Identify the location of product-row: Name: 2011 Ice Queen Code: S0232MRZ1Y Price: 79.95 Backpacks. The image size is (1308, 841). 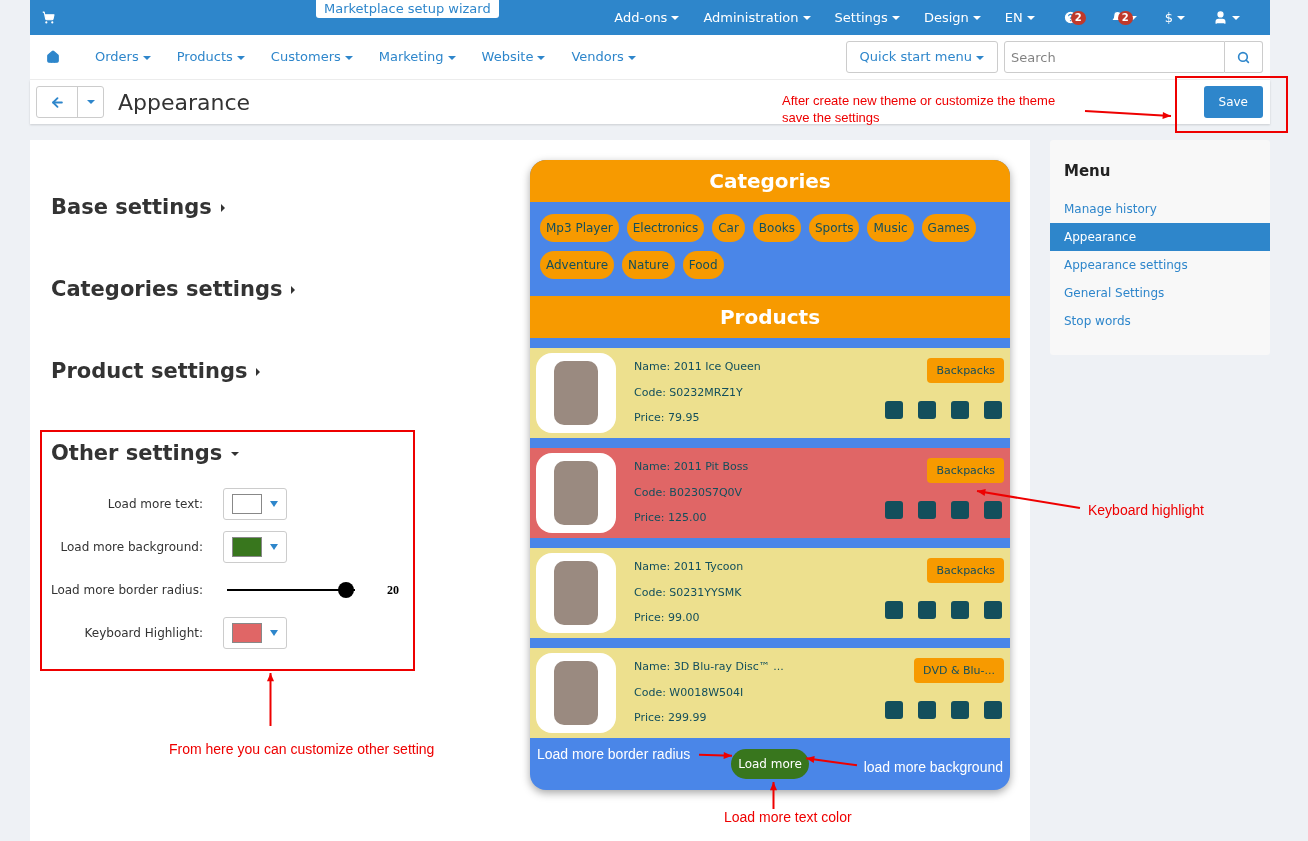
(770, 393).